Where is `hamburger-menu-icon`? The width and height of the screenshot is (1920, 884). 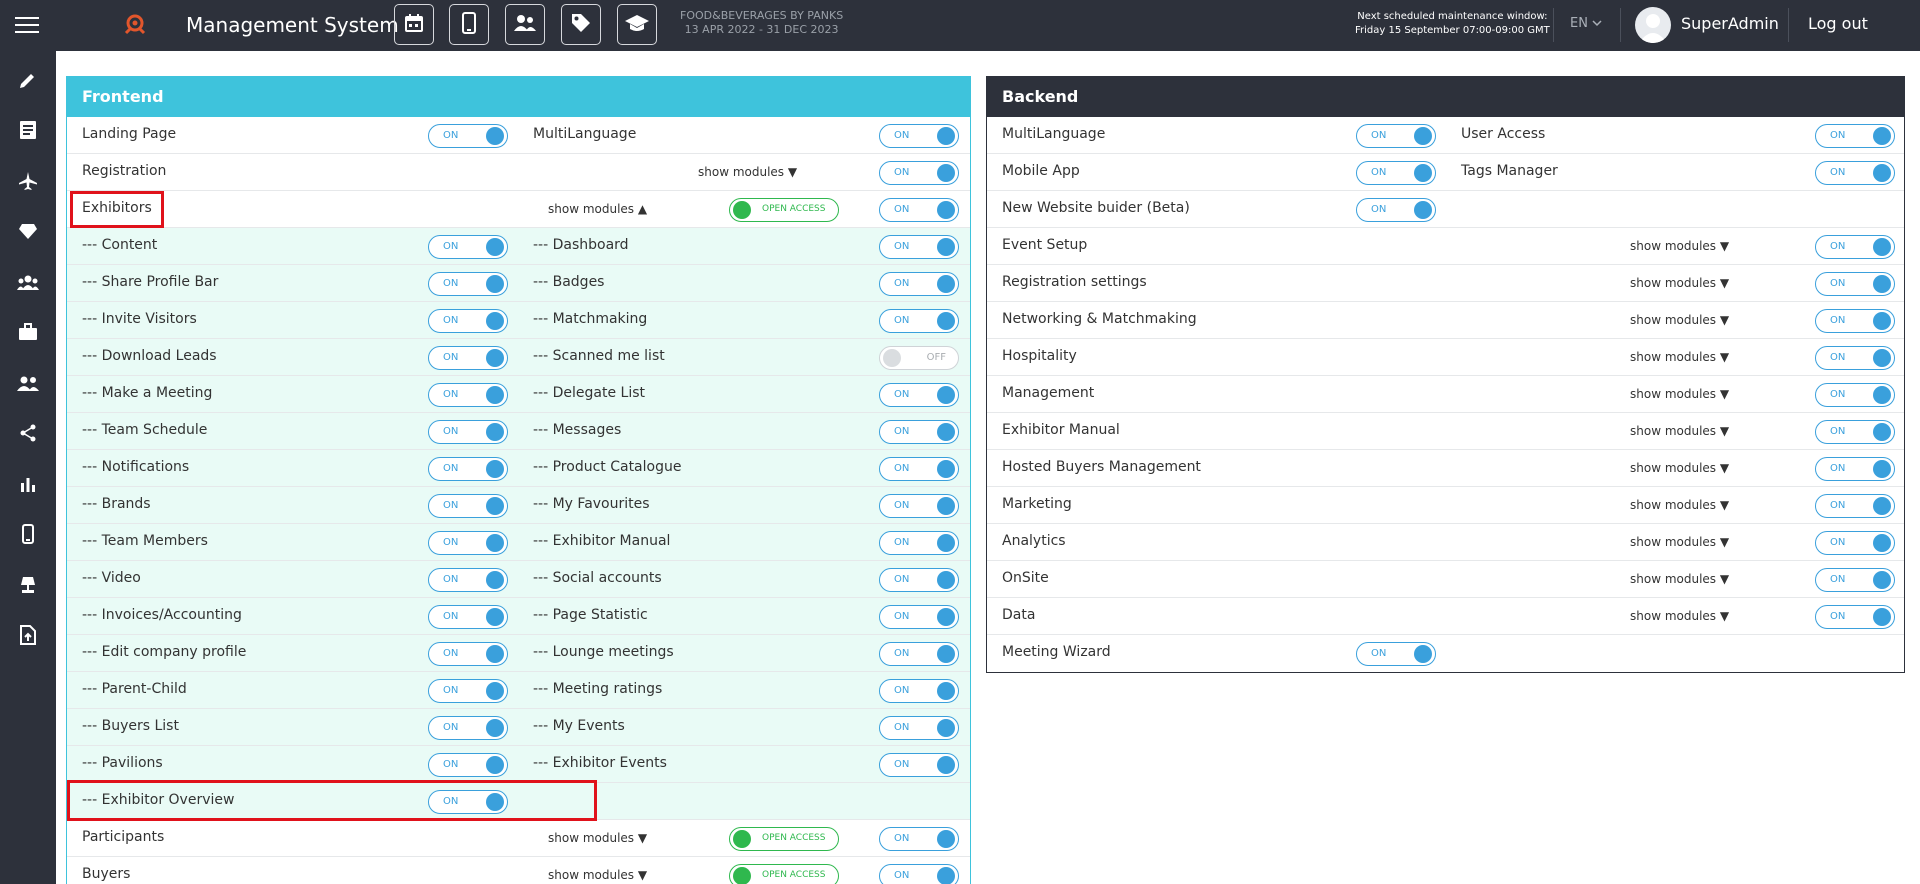
hamburger-menu-icon is located at coordinates (27, 26).